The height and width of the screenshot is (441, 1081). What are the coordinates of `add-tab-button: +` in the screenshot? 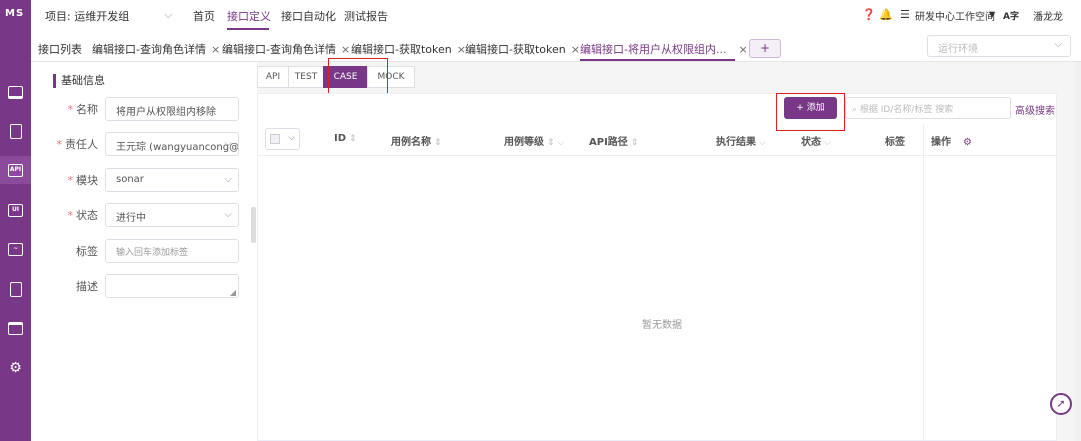 It's located at (765, 48).